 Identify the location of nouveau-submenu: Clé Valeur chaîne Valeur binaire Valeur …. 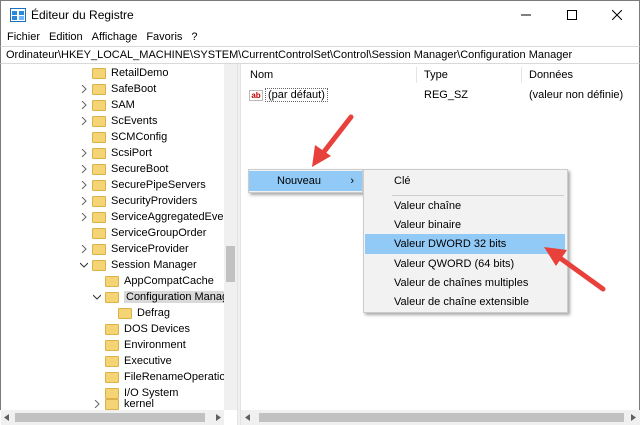
(465, 241).